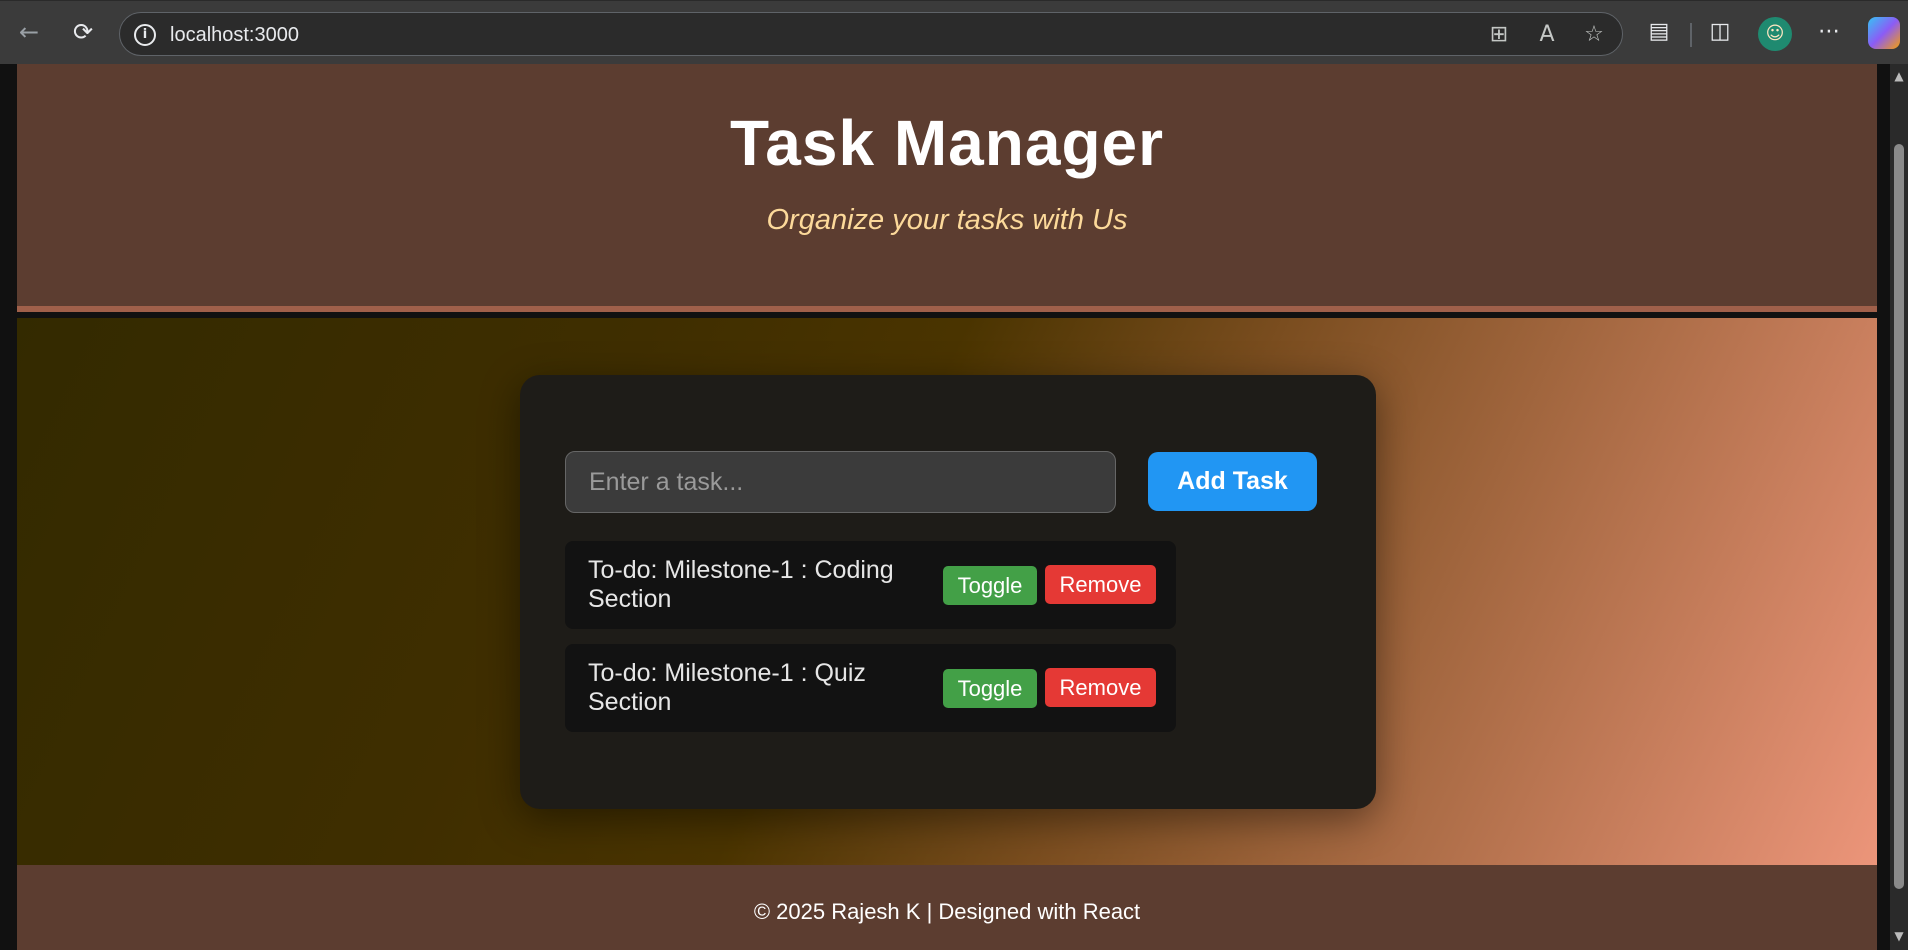 This screenshot has height=950, width=1908. What do you see at coordinates (145, 35) in the screenshot?
I see `info-icon: i` at bounding box center [145, 35].